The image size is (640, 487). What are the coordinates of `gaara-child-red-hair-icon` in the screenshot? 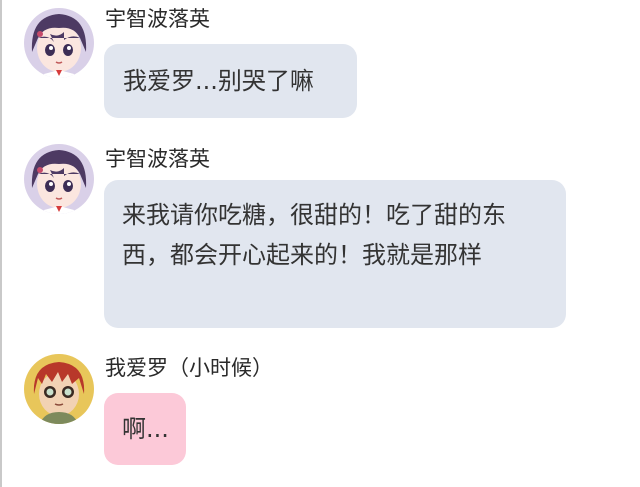 It's located at (59, 389).